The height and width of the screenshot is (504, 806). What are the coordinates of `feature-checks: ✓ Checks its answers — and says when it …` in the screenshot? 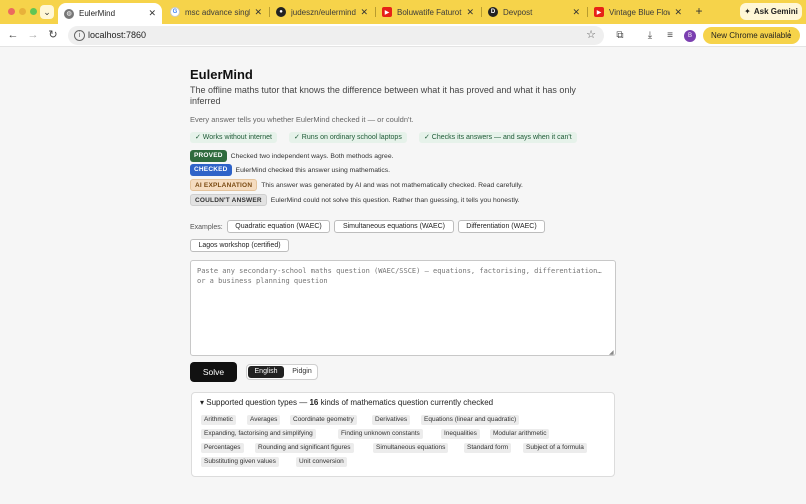 It's located at (498, 137).